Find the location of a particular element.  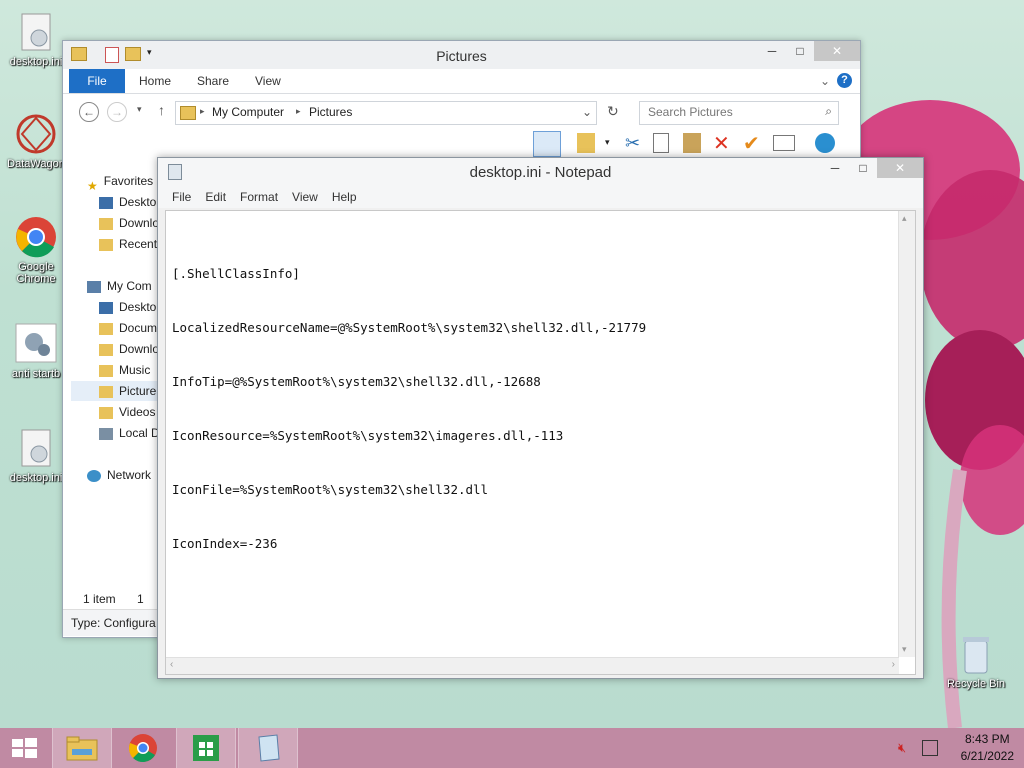

start-button is located at coordinates (24, 748).